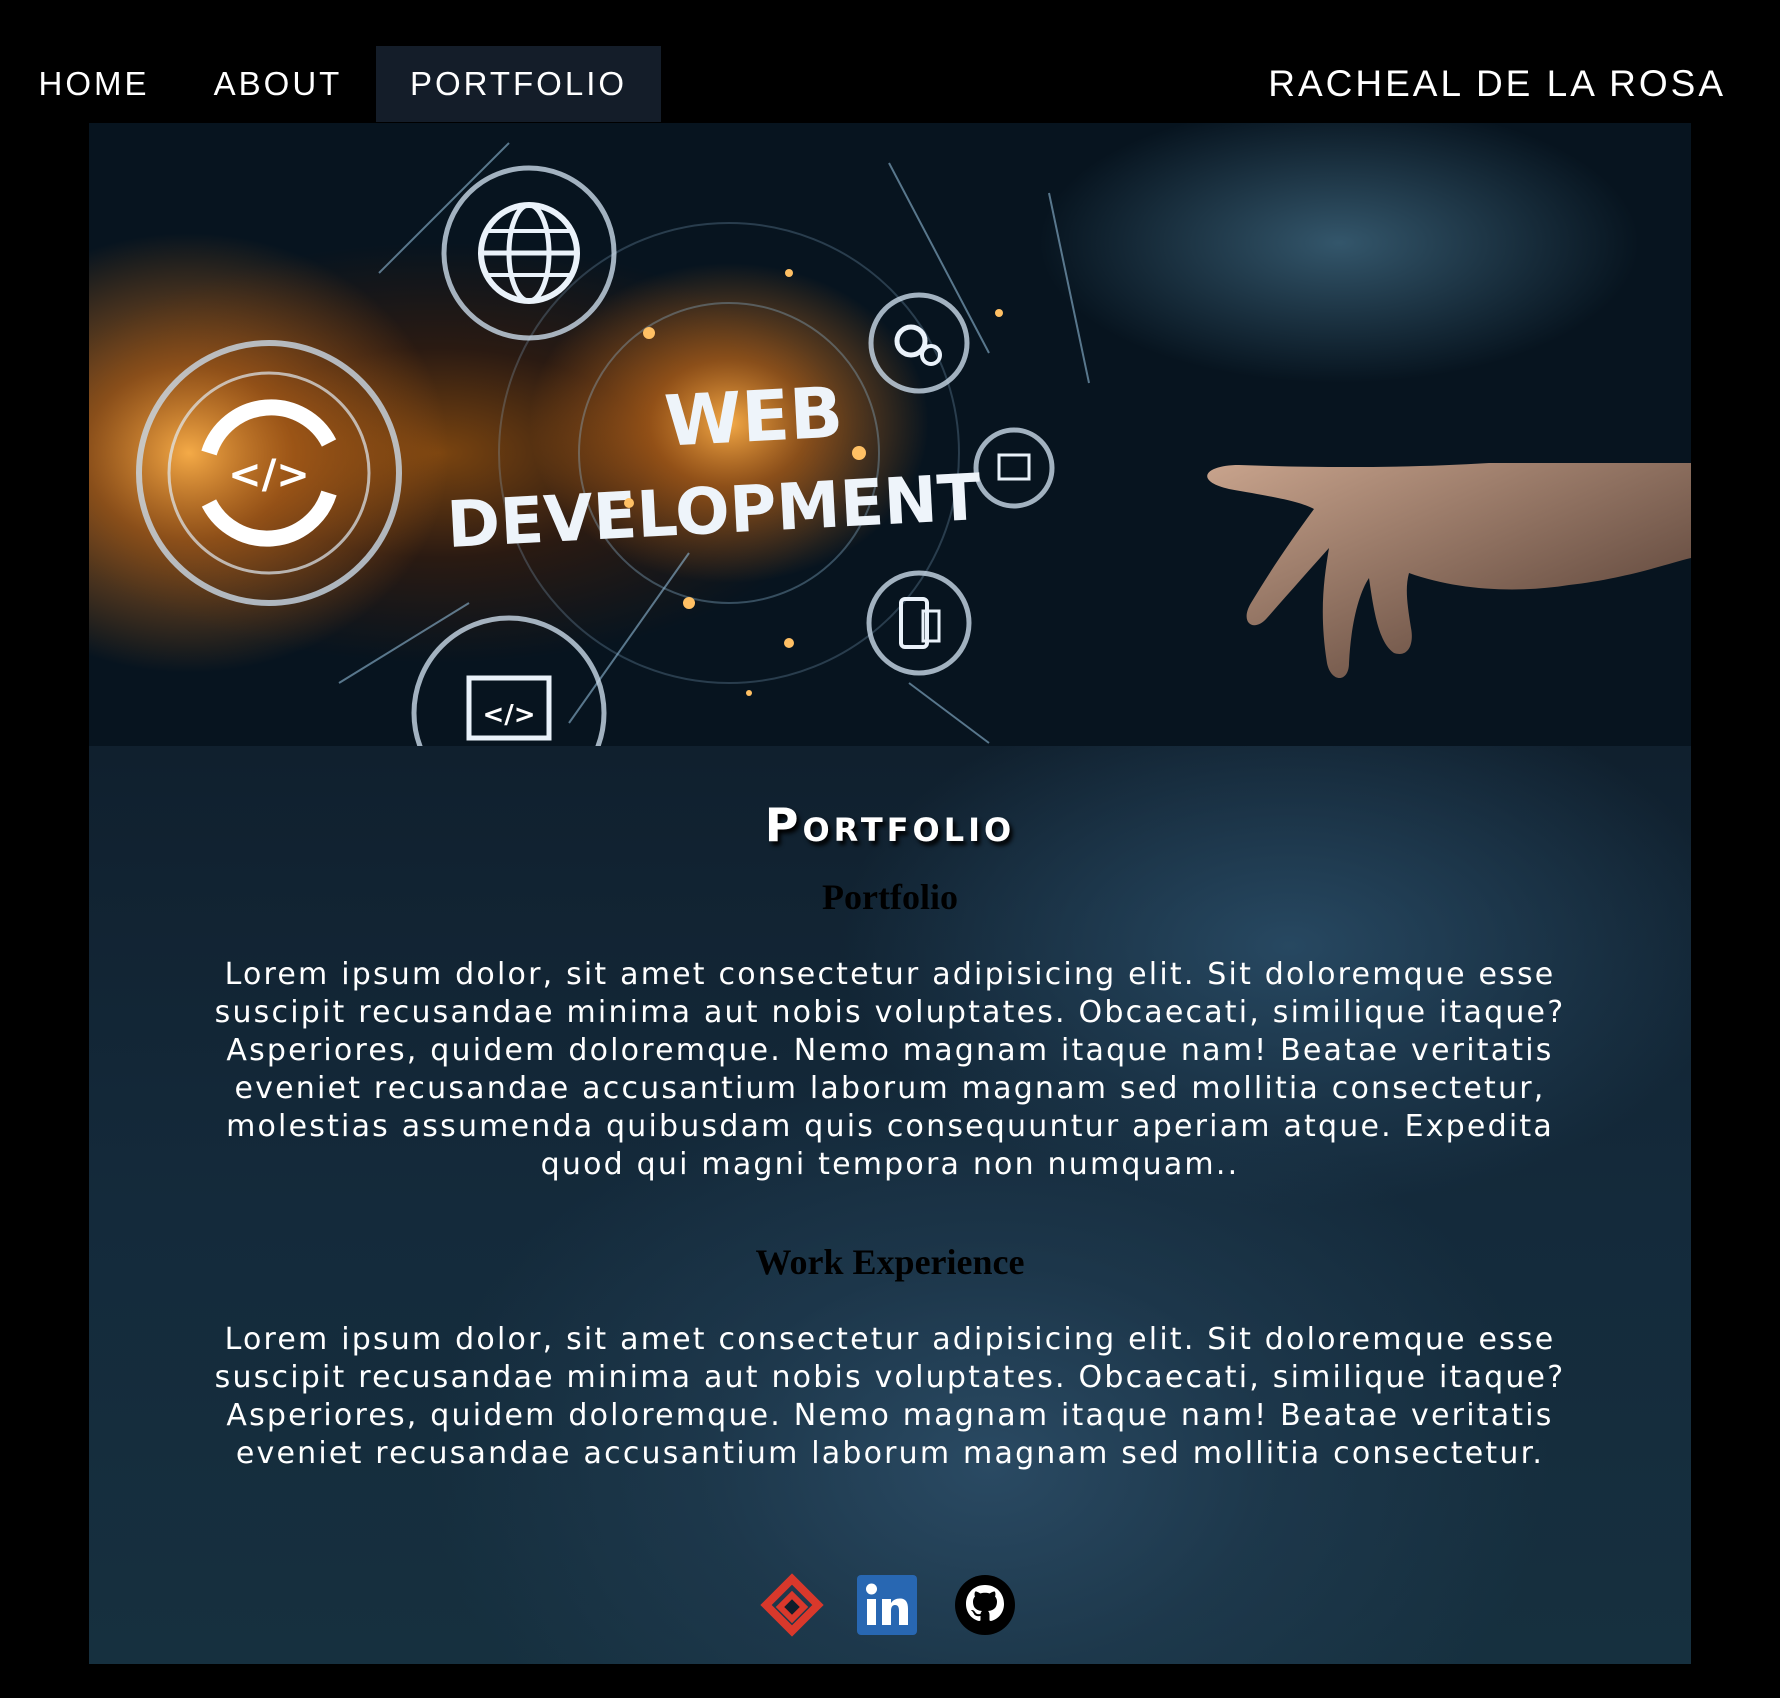 This screenshot has width=1780, height=1698. Describe the element at coordinates (887, 1605) in the screenshot. I see `linkedin-icon` at that location.